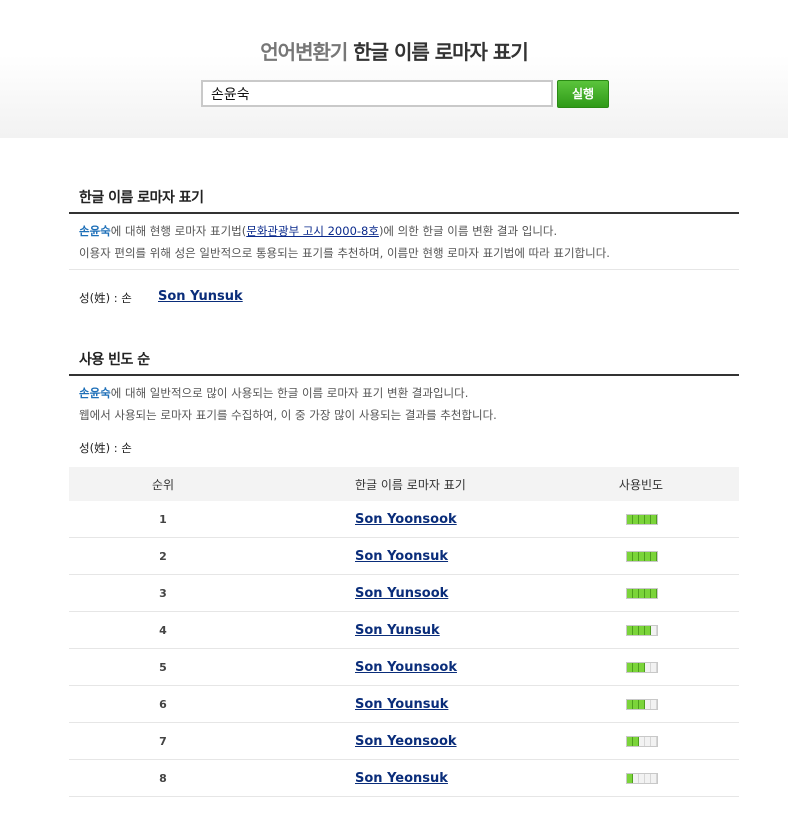 The image size is (788, 820). Describe the element at coordinates (410, 484) in the screenshot. I see `header-romanization: 한글 이름 로마자 표기` at that location.